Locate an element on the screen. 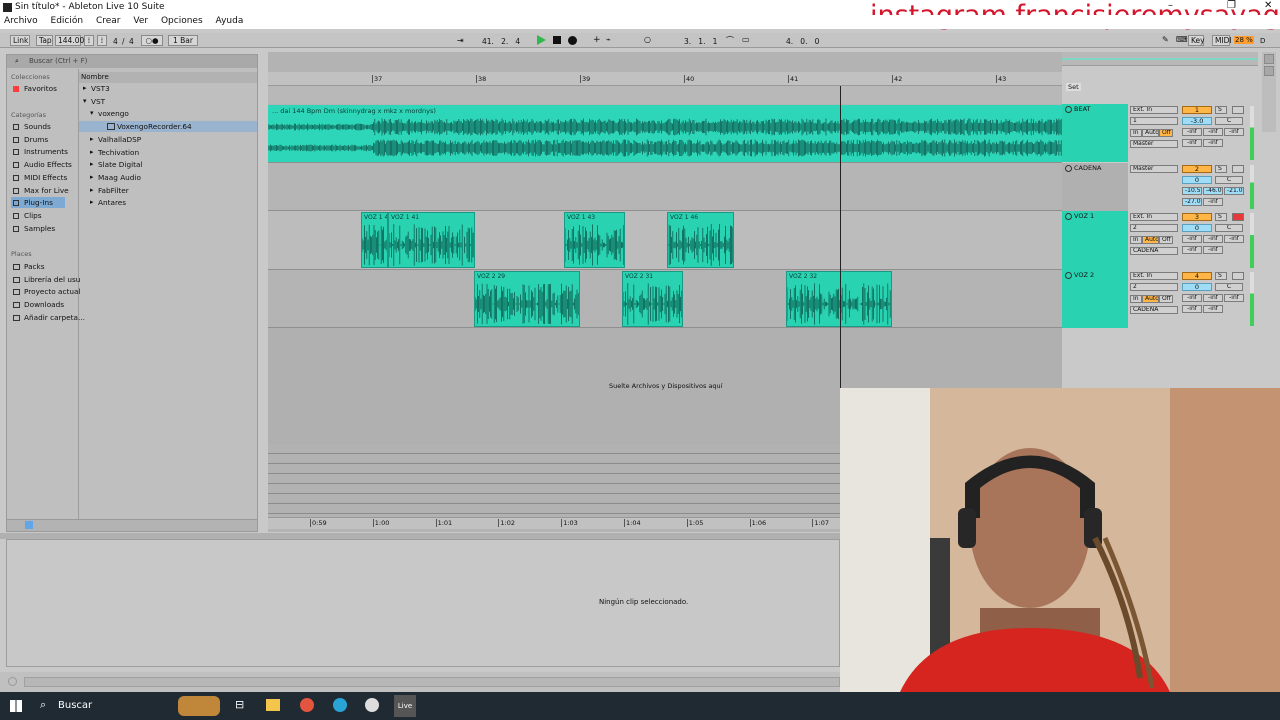 The image size is (1280, 720). track-activator: 2 is located at coordinates (1197, 169).